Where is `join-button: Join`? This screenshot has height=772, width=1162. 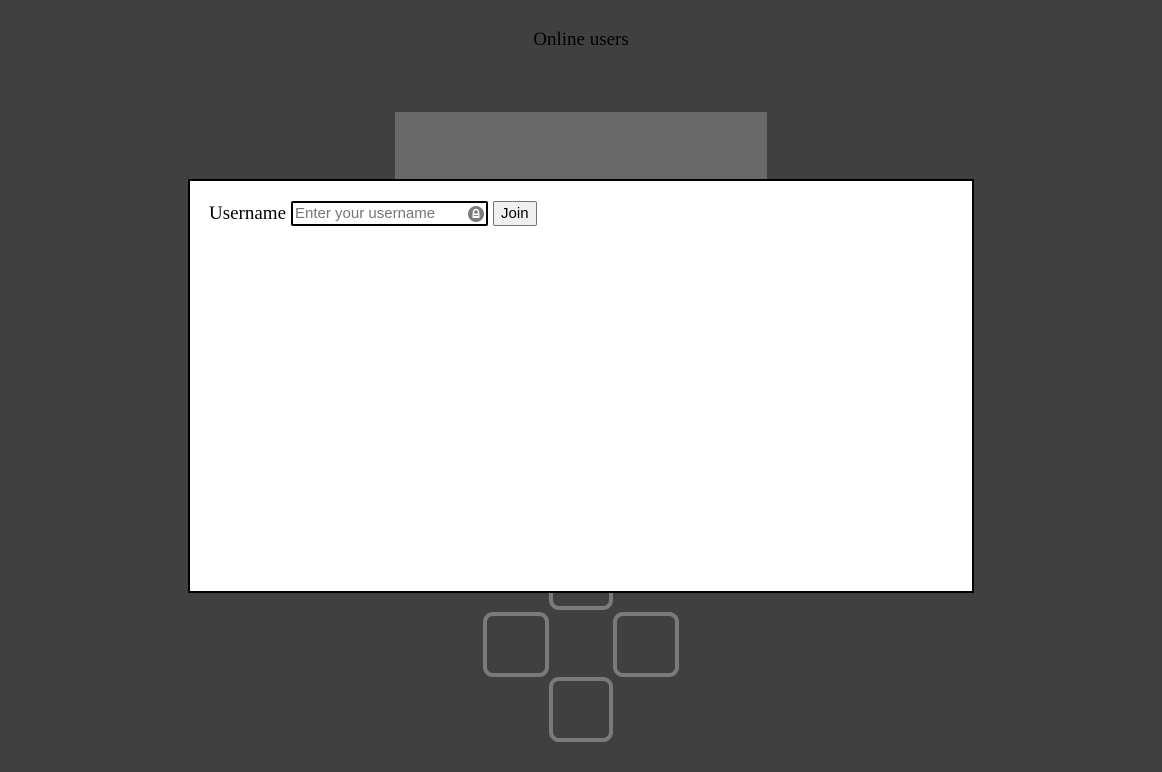 join-button: Join is located at coordinates (515, 213).